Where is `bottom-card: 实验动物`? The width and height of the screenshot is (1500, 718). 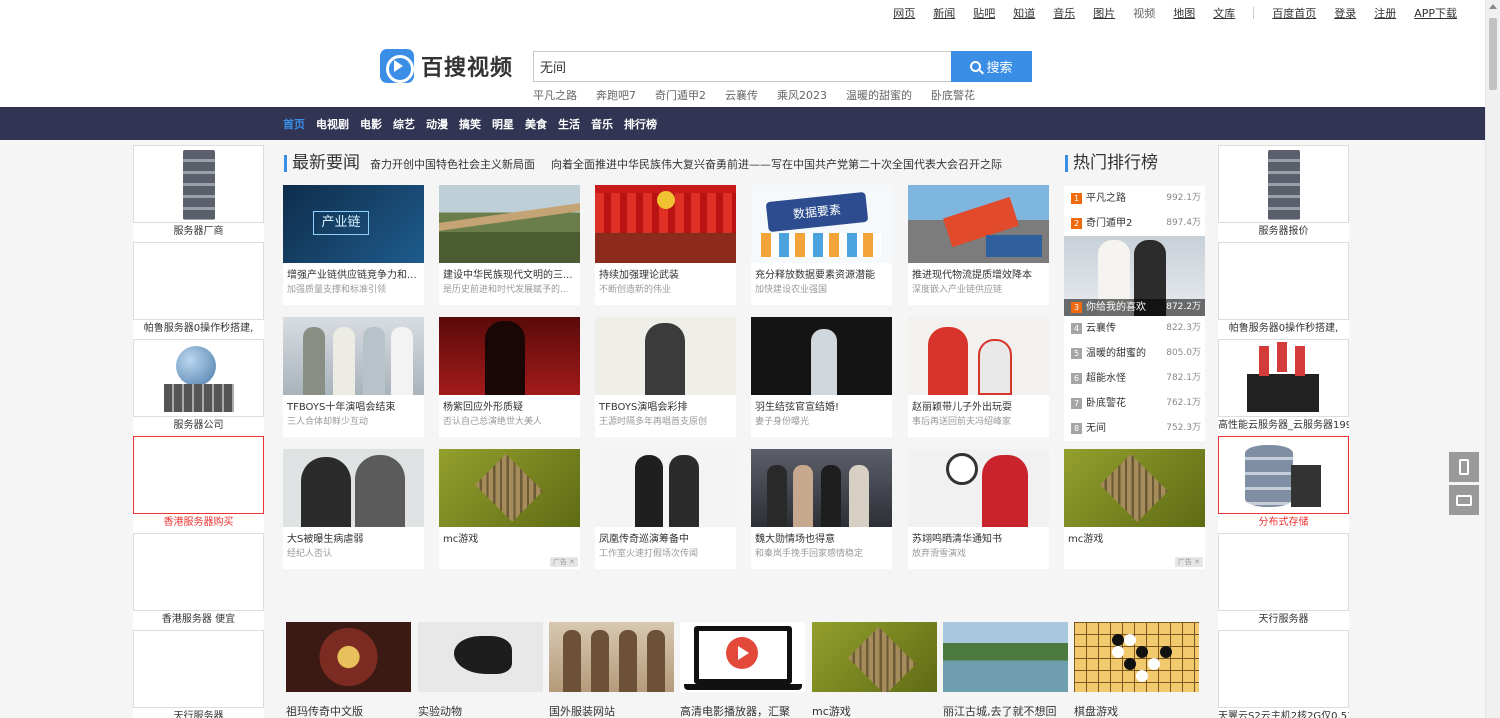
bottom-card: 实验动物 is located at coordinates (480, 670).